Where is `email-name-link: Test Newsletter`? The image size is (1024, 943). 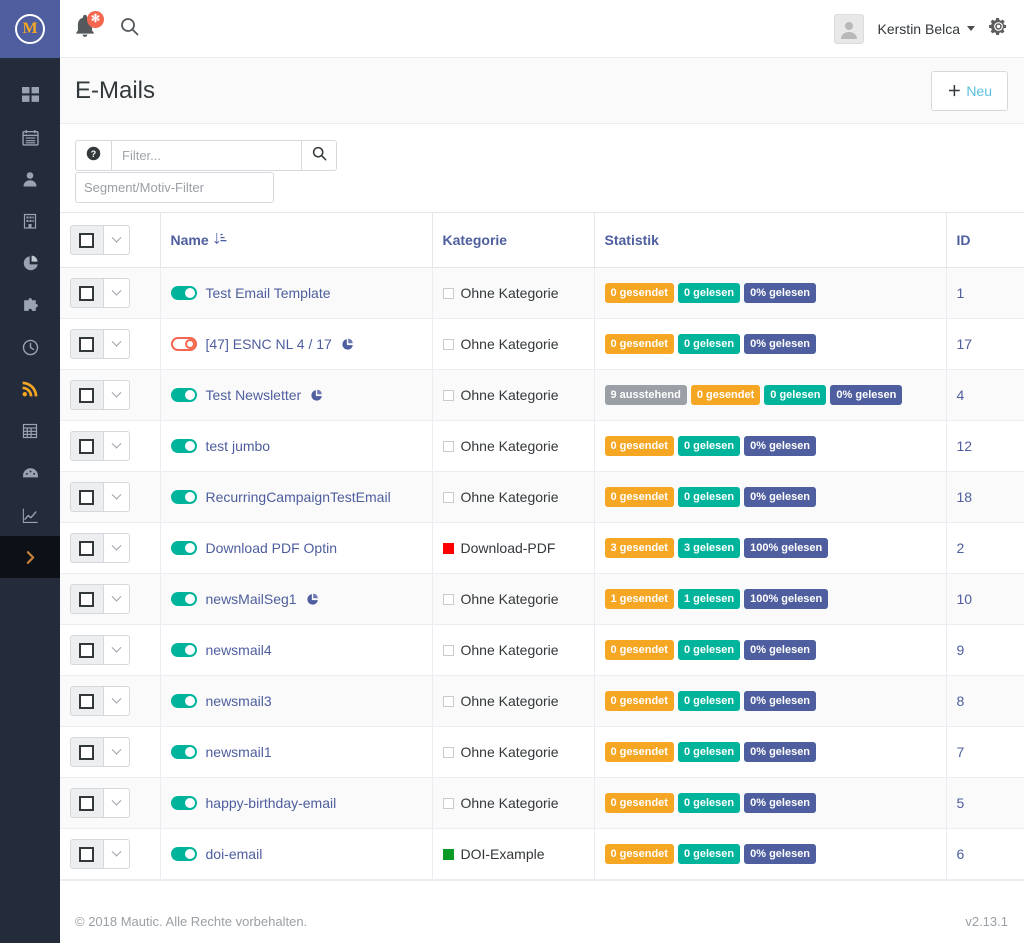
email-name-link: Test Newsletter is located at coordinates (254, 395).